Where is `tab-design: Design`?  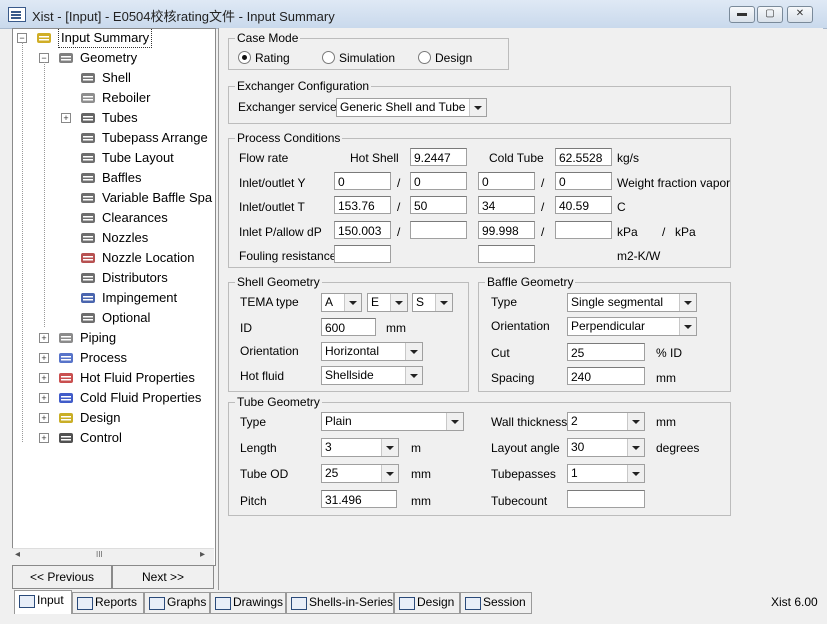 tab-design: Design is located at coordinates (427, 603).